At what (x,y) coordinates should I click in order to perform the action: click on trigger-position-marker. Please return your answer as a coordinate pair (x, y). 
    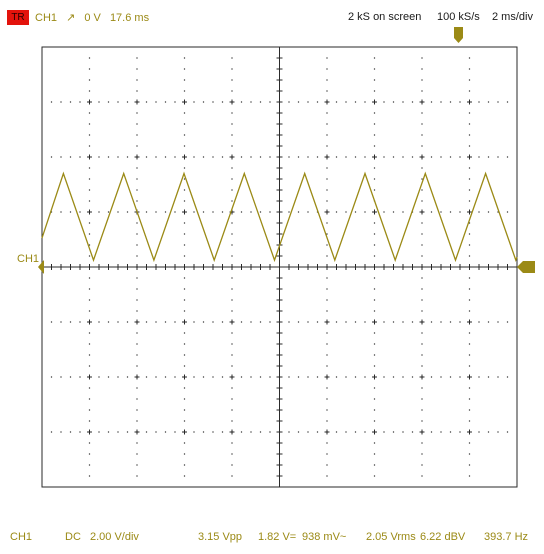
    Looking at the image, I should click on (458, 35).